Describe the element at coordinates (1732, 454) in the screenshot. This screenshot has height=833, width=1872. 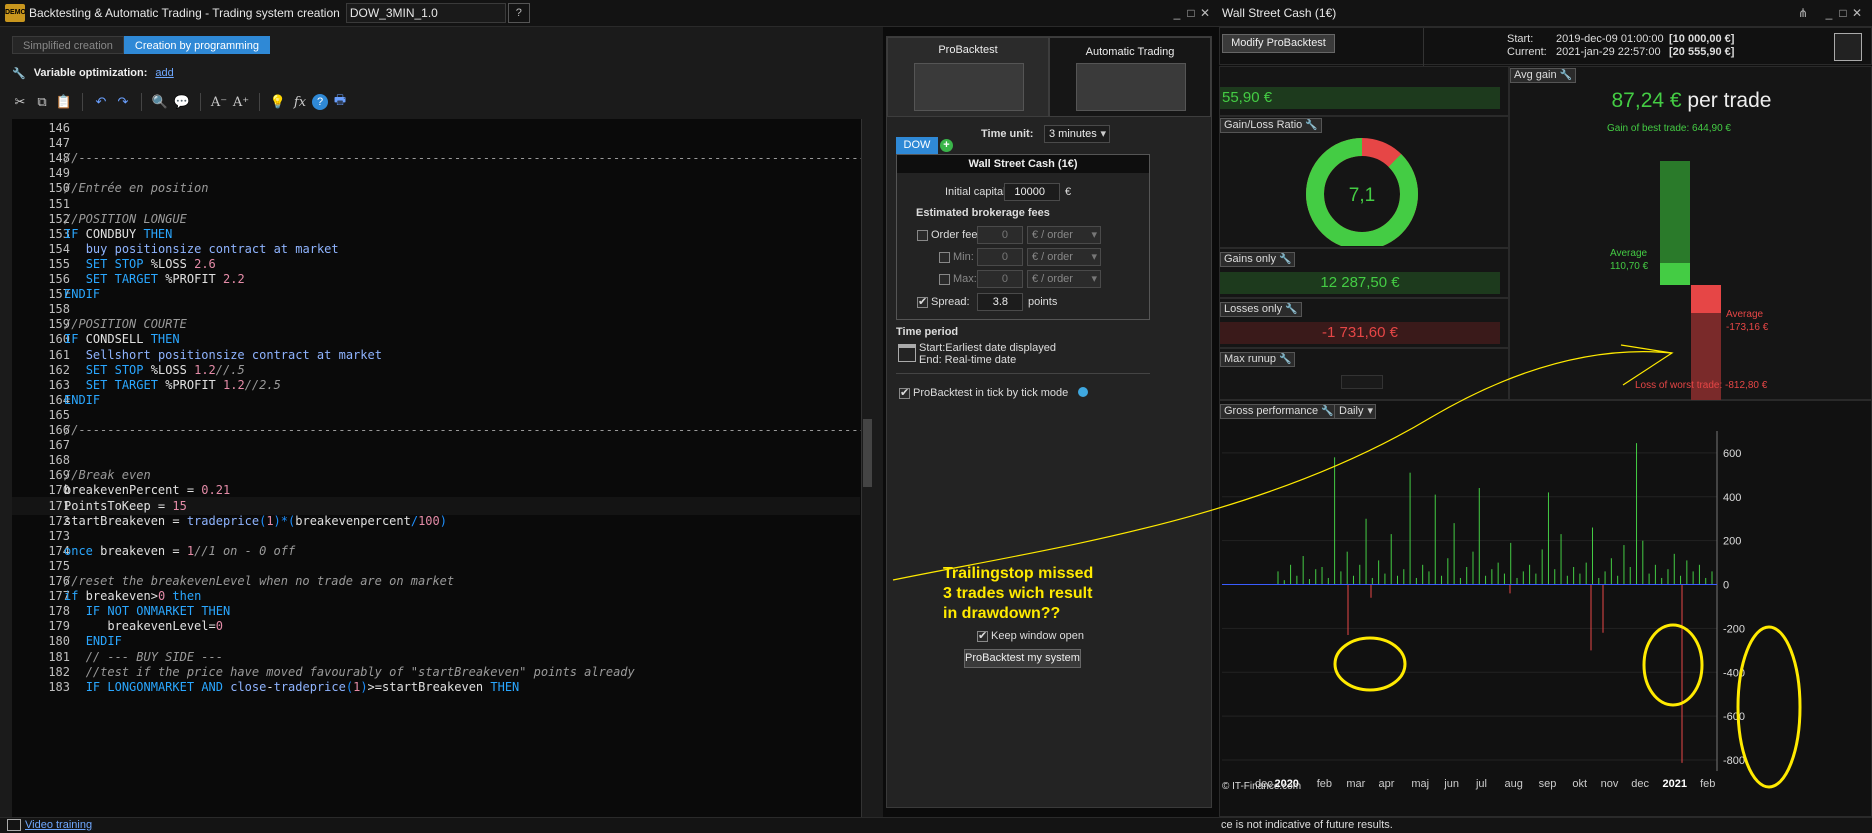
I see `y-tick-label: 600` at that location.